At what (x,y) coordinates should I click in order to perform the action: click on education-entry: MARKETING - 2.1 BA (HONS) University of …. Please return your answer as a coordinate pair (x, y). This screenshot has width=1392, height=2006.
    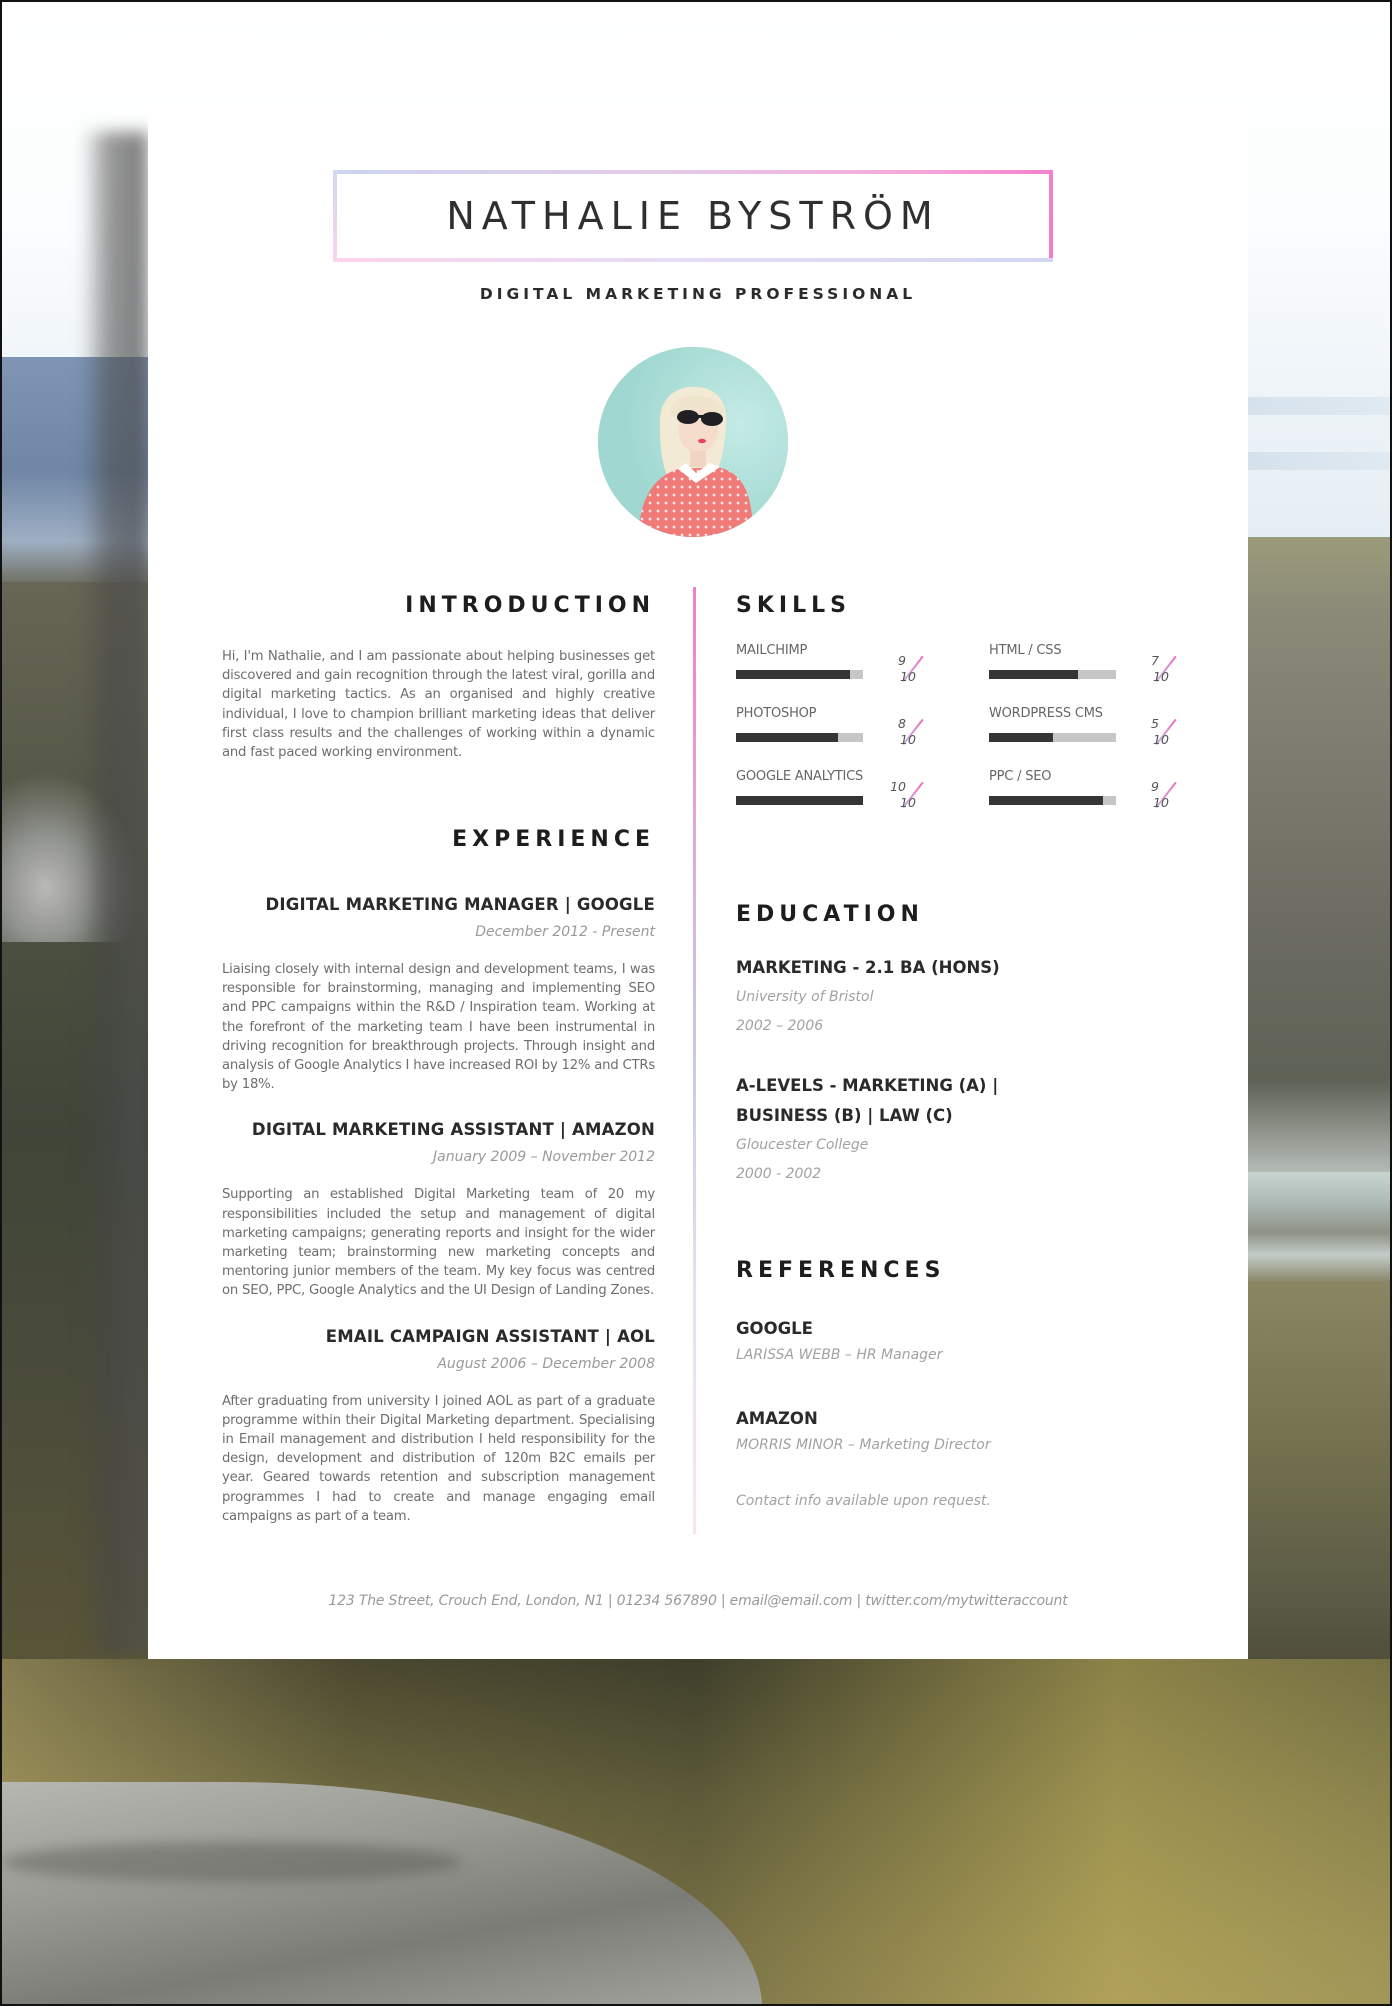
    Looking at the image, I should click on (961, 997).